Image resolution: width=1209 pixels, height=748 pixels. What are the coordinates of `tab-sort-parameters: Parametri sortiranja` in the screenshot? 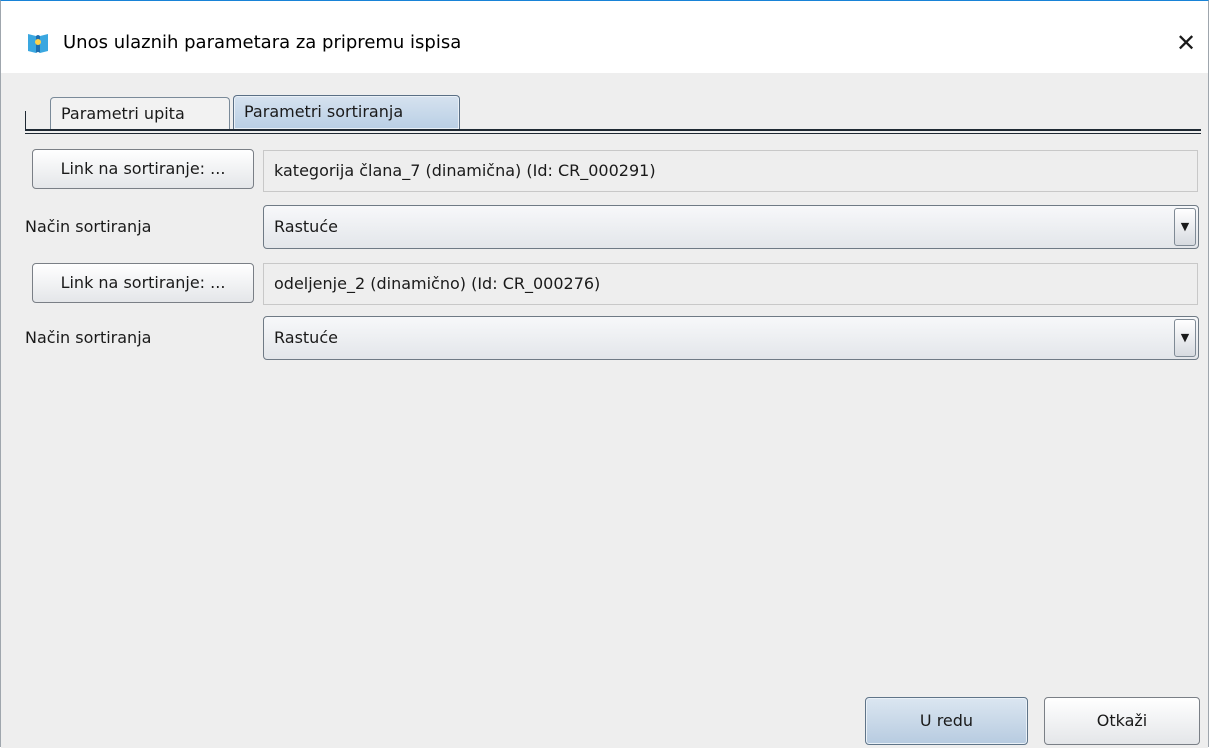 It's located at (346, 112).